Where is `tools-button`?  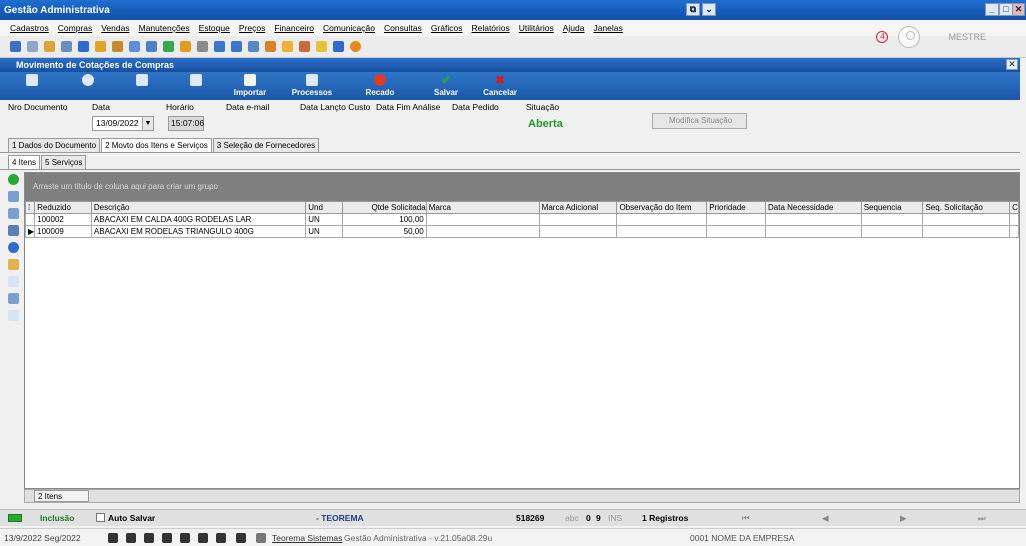 tools-button is located at coordinates (196, 81).